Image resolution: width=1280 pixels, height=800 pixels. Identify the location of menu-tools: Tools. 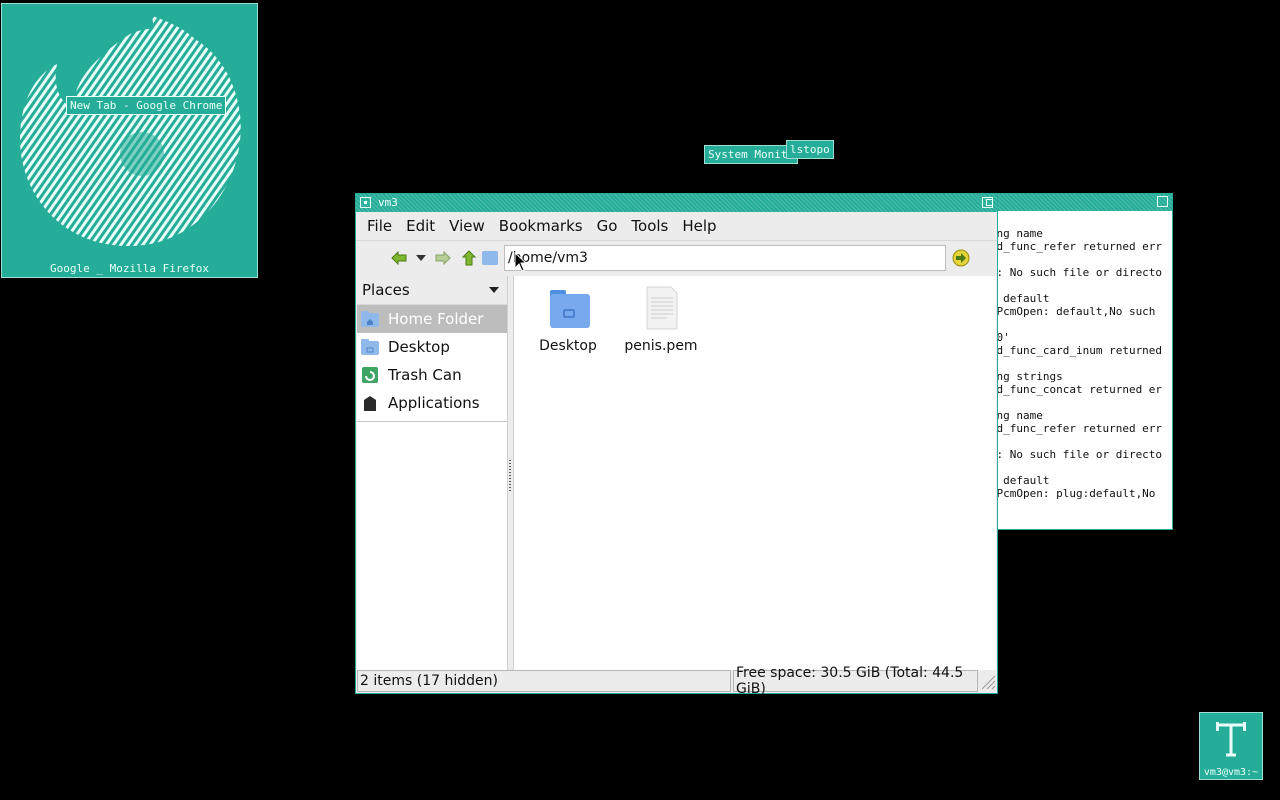
(649, 226).